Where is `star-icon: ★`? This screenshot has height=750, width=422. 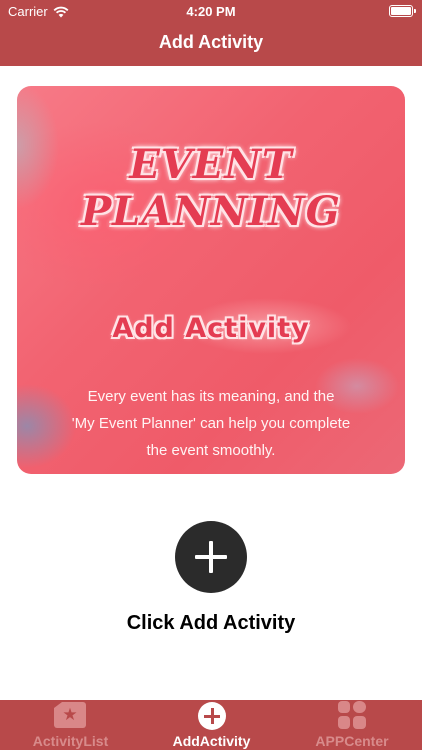 star-icon: ★ is located at coordinates (70, 715).